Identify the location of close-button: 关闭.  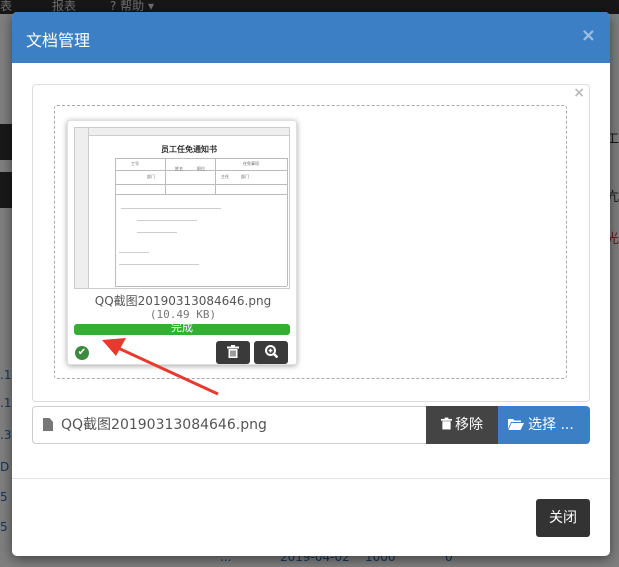
(563, 518).